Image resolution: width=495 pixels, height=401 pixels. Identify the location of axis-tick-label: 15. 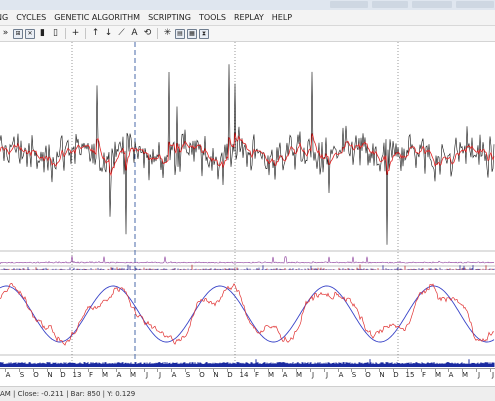
(410, 375).